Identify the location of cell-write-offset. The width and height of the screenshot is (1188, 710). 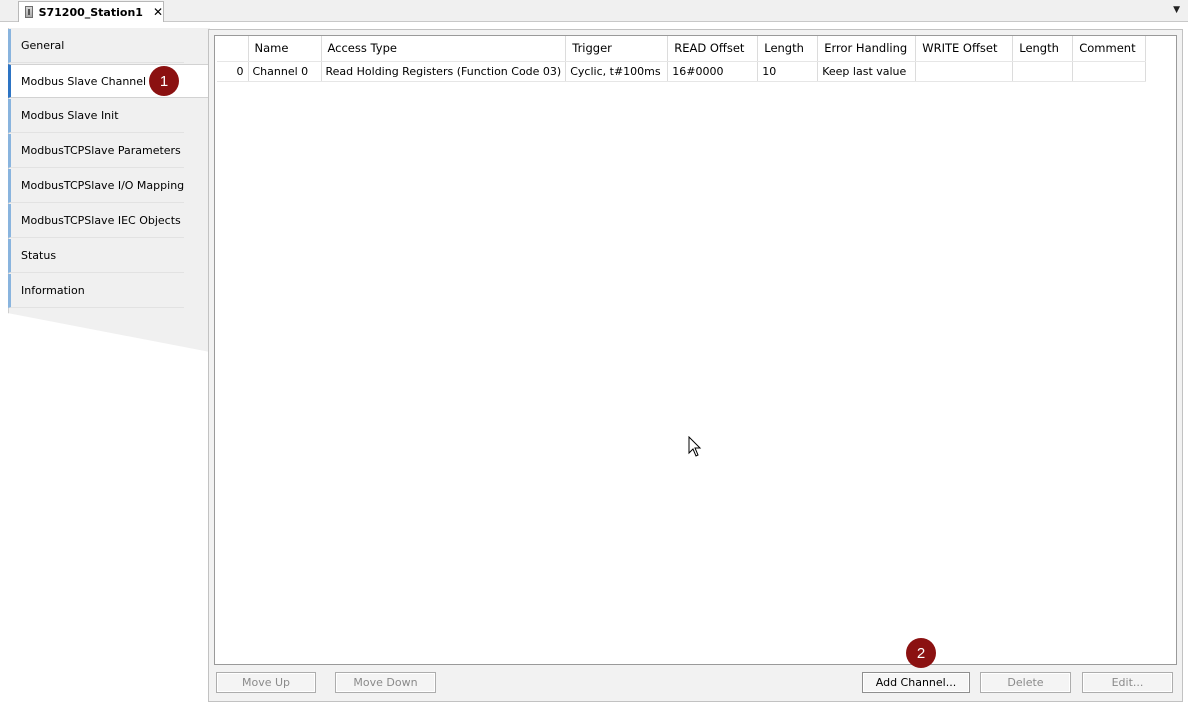
(964, 71).